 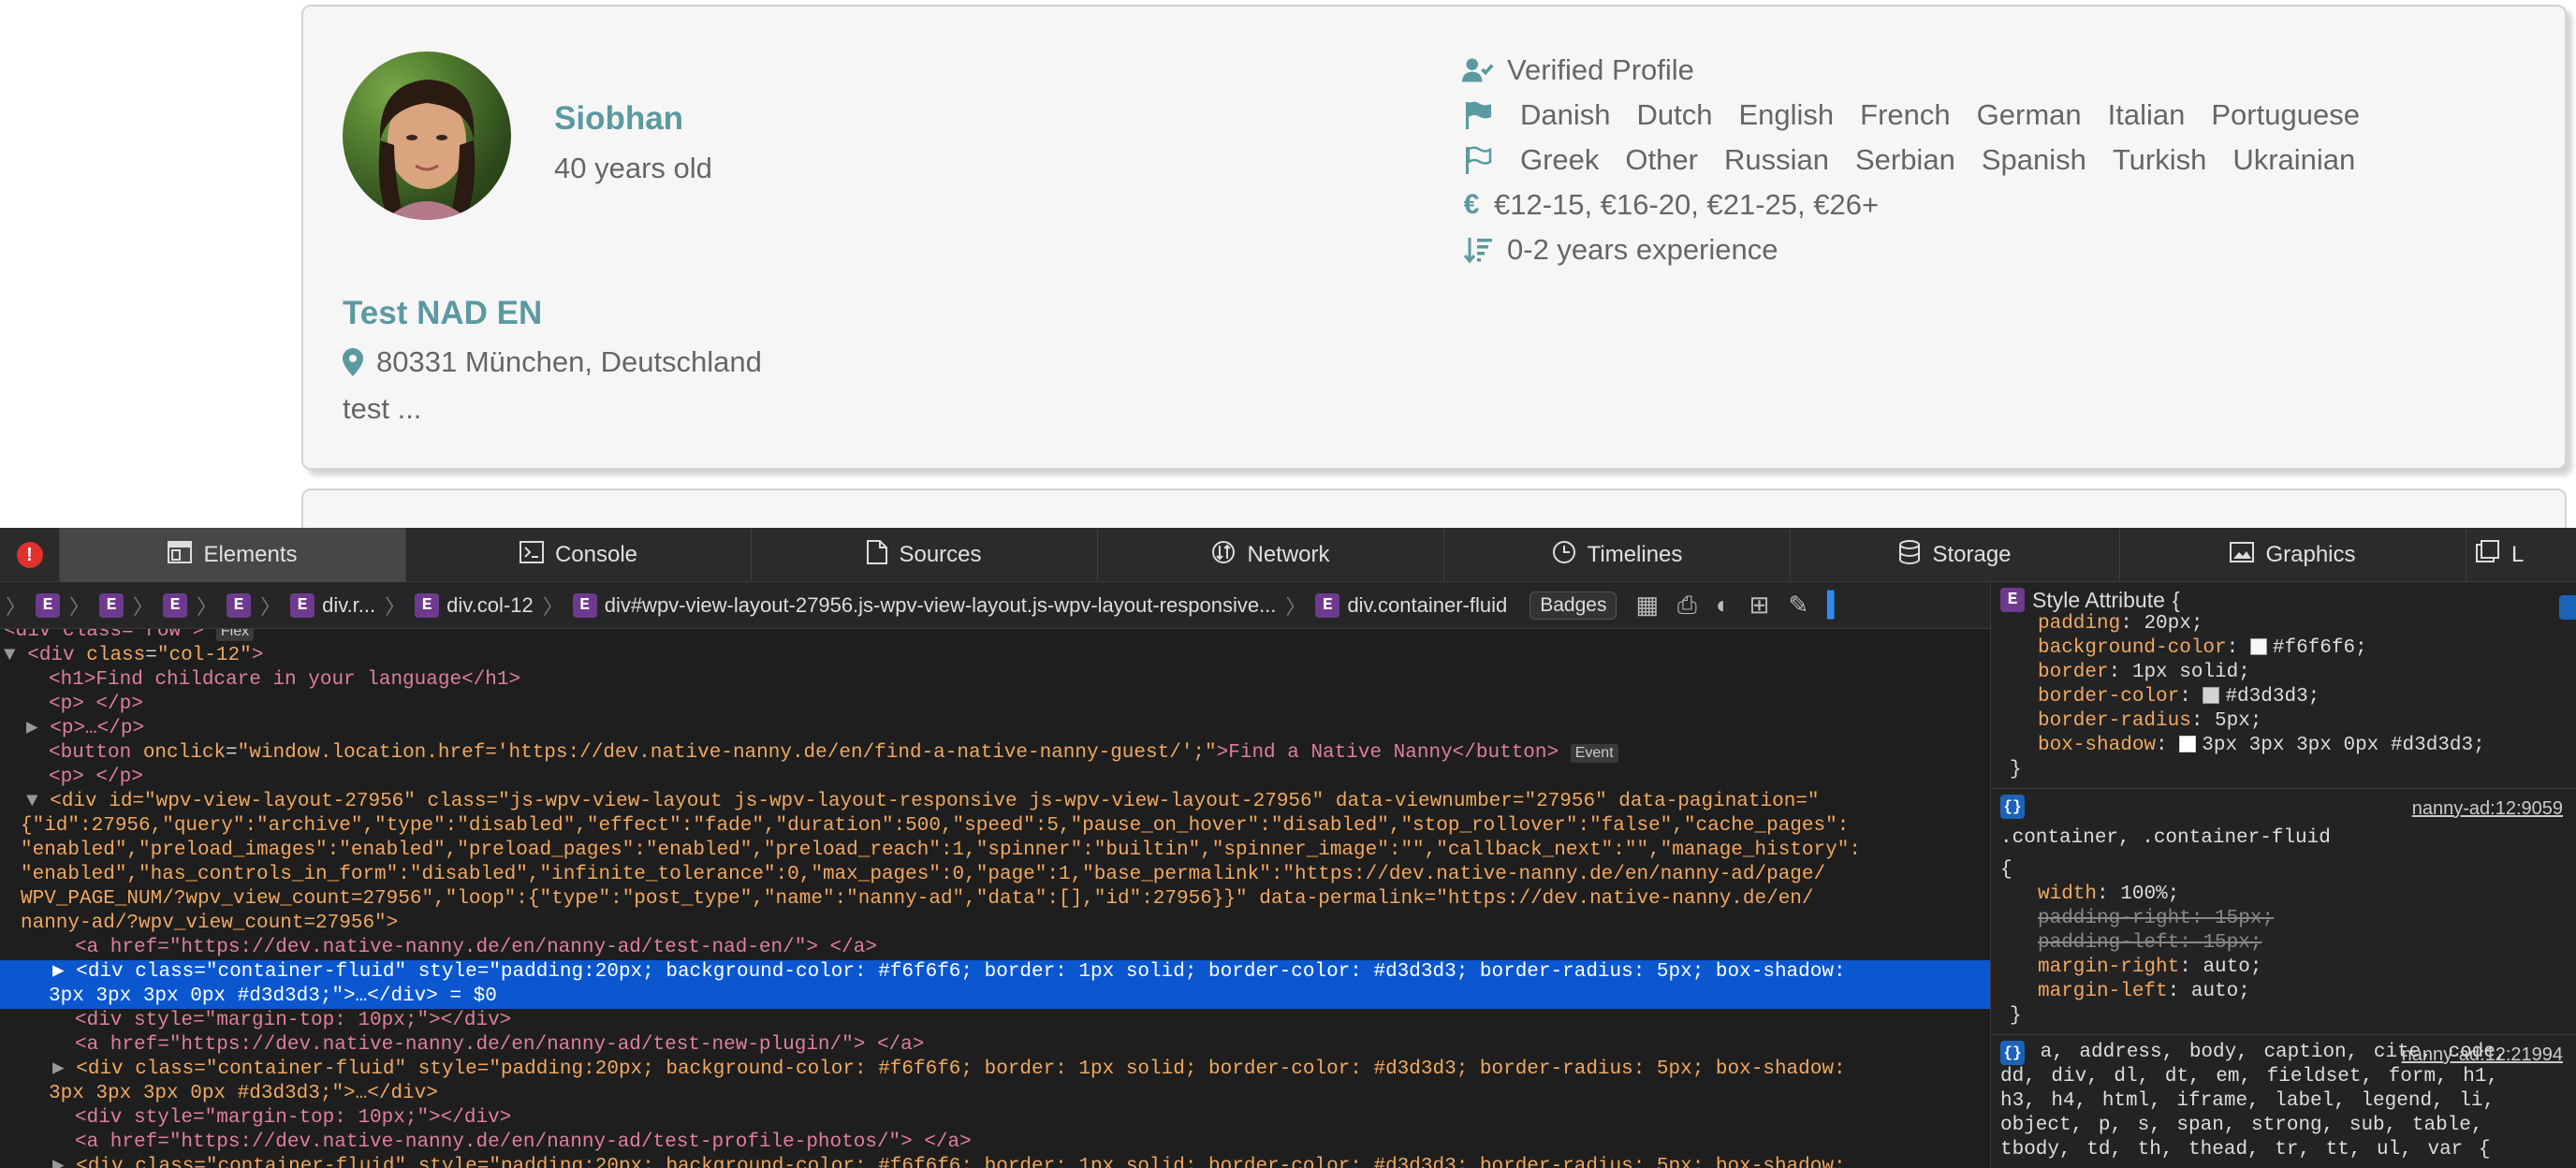 I want to click on breadcrumb-element-4: E, so click(x=238, y=605).